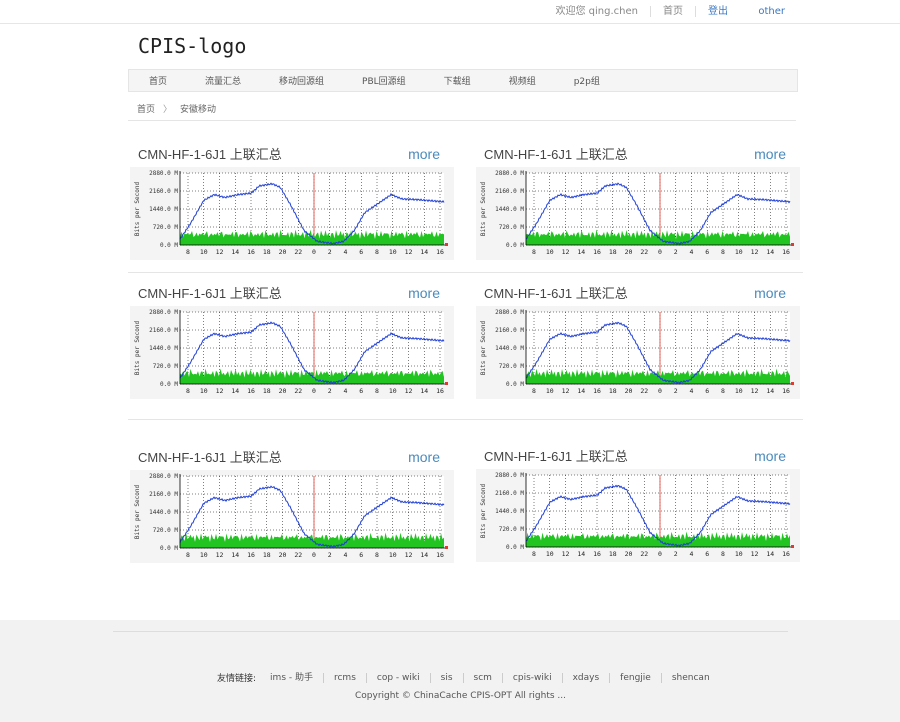 Image resolution: width=900 pixels, height=722 pixels. Describe the element at coordinates (176, 108) in the screenshot. I see `breadcrumb: 首页〉安徽移动` at that location.